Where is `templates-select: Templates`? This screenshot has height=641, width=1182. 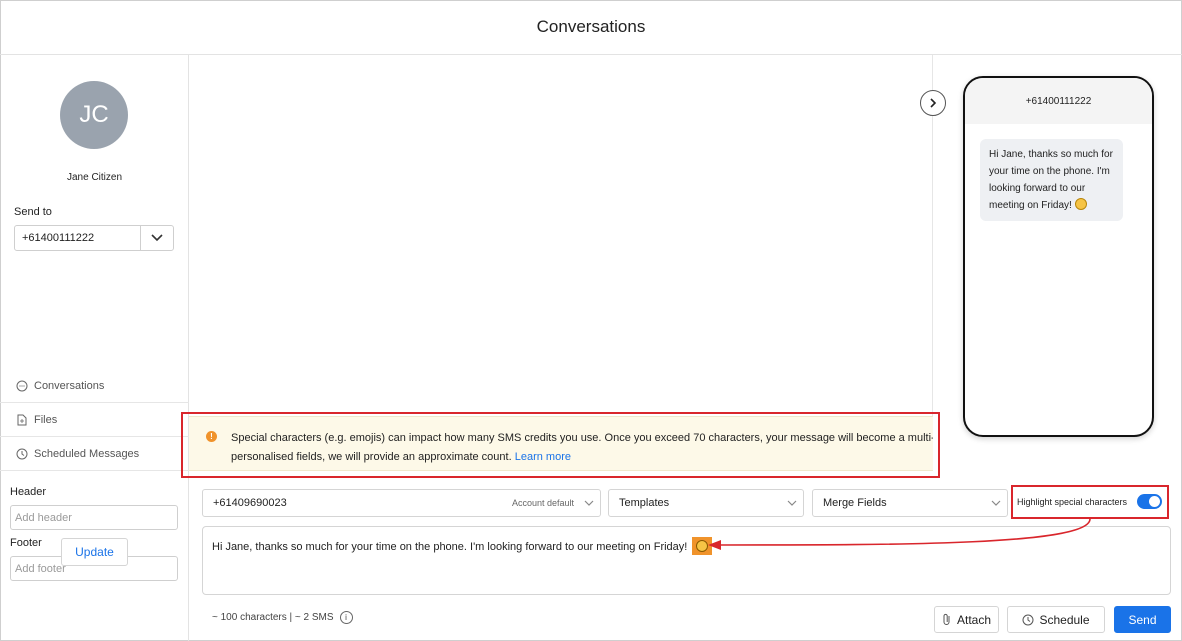 templates-select: Templates is located at coordinates (706, 503).